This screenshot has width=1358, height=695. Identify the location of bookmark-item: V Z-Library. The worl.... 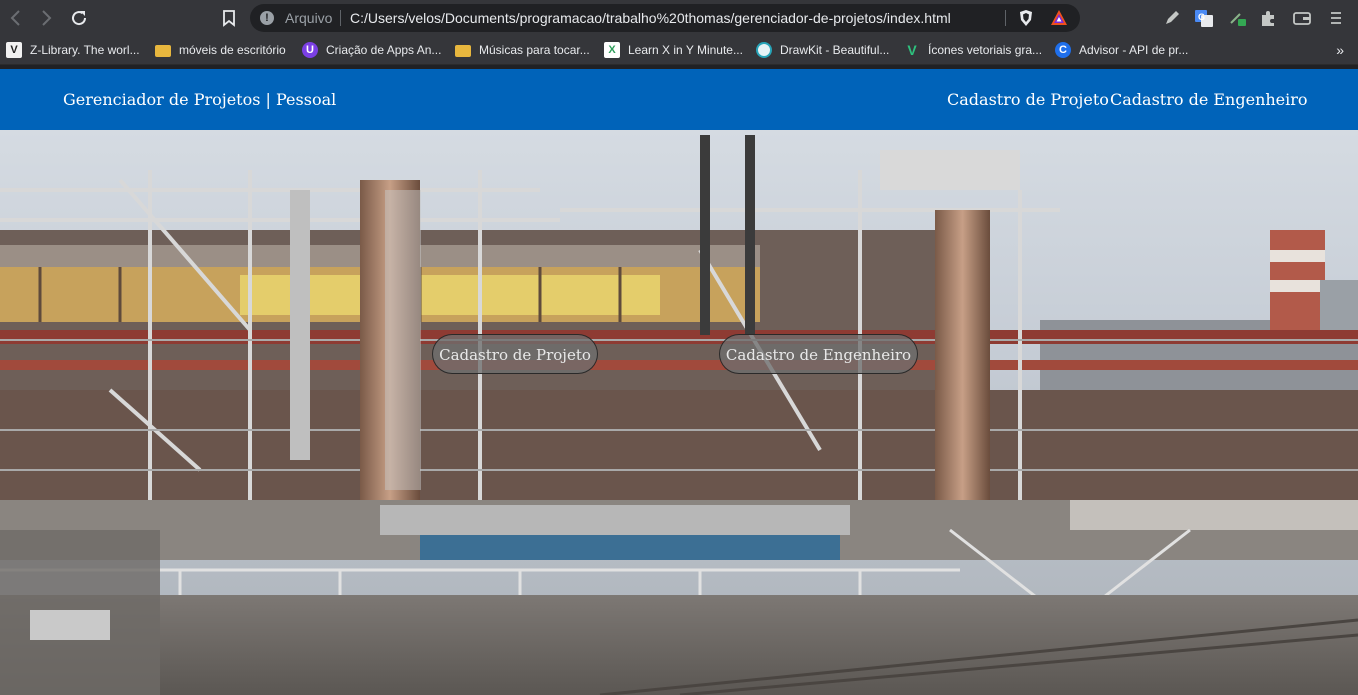
(73, 50).